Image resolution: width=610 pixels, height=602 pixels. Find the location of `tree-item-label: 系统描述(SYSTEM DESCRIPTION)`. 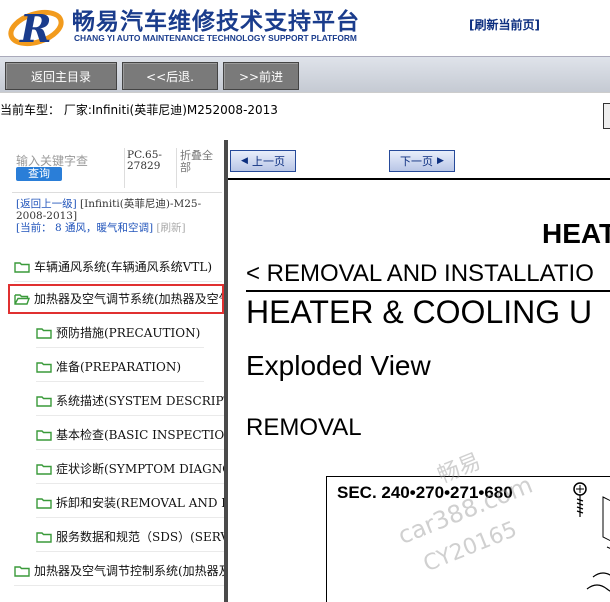

tree-item-label: 系统描述(SYSTEM DESCRIPTION) is located at coordinates (140, 401).